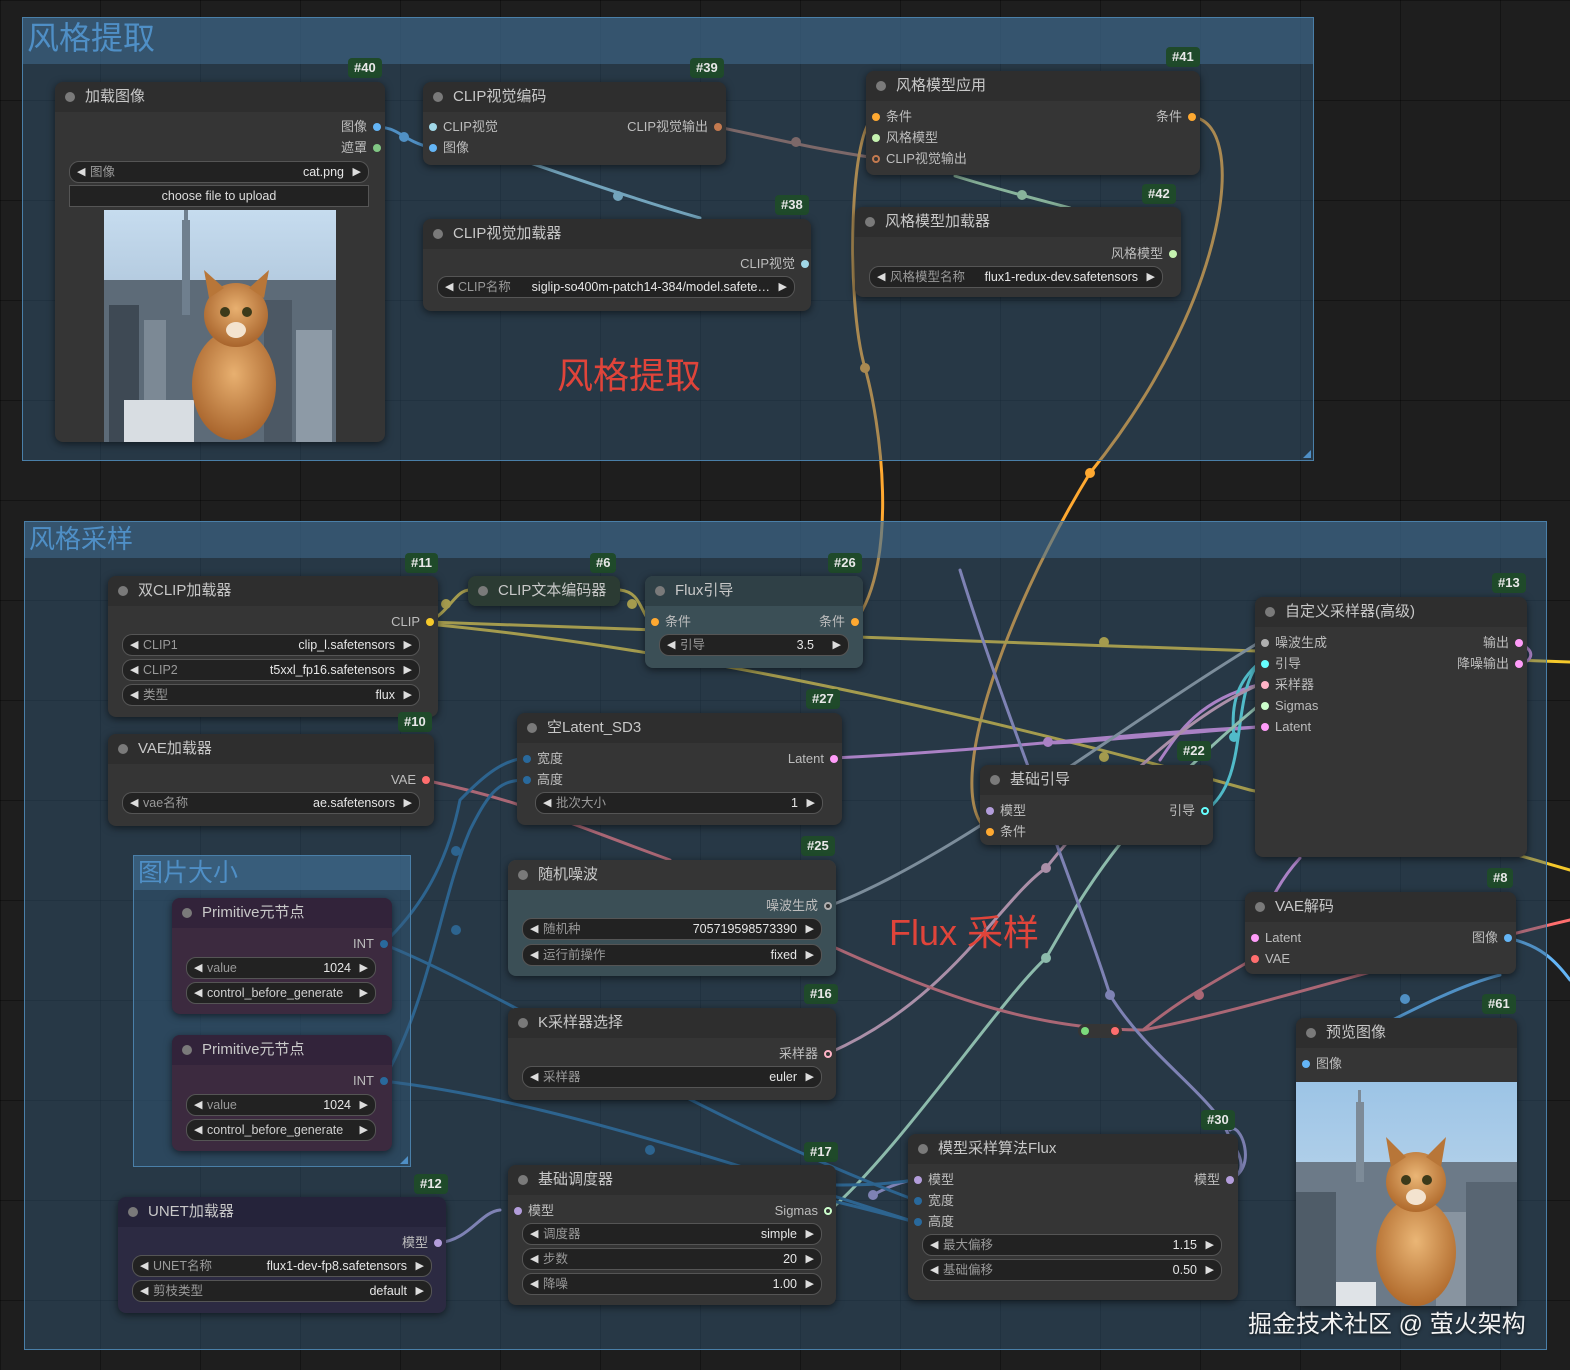  Describe the element at coordinates (282, 1212) in the screenshot. I see `node-header: UNET加载器` at that location.